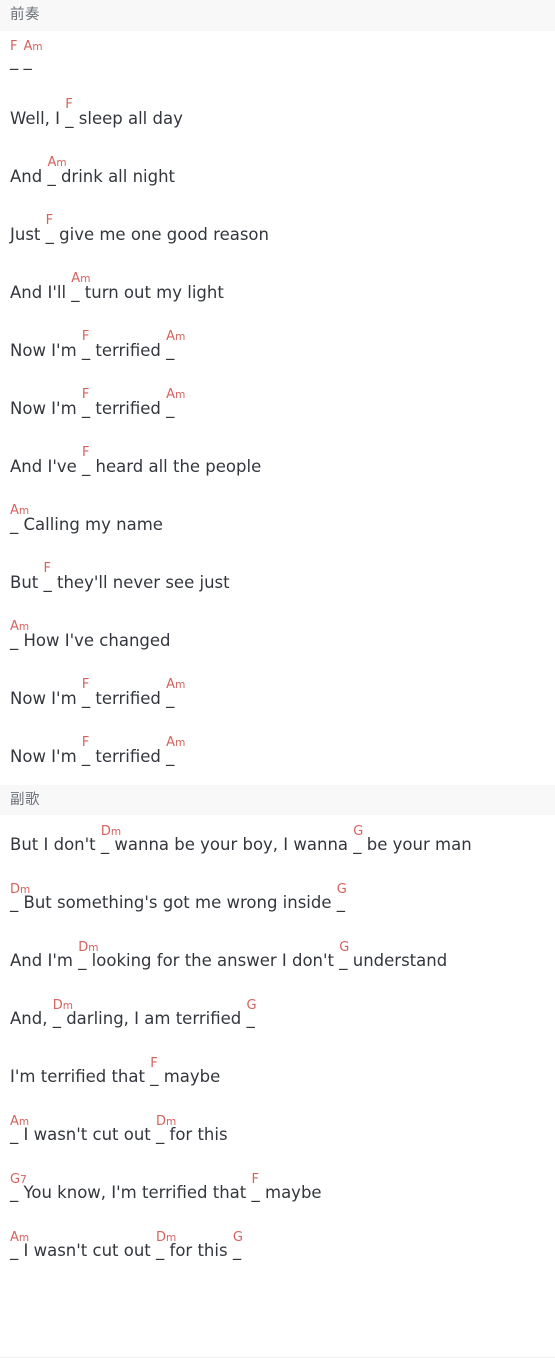  Describe the element at coordinates (27, 582) in the screenshot. I see `lyric-text: But` at that location.